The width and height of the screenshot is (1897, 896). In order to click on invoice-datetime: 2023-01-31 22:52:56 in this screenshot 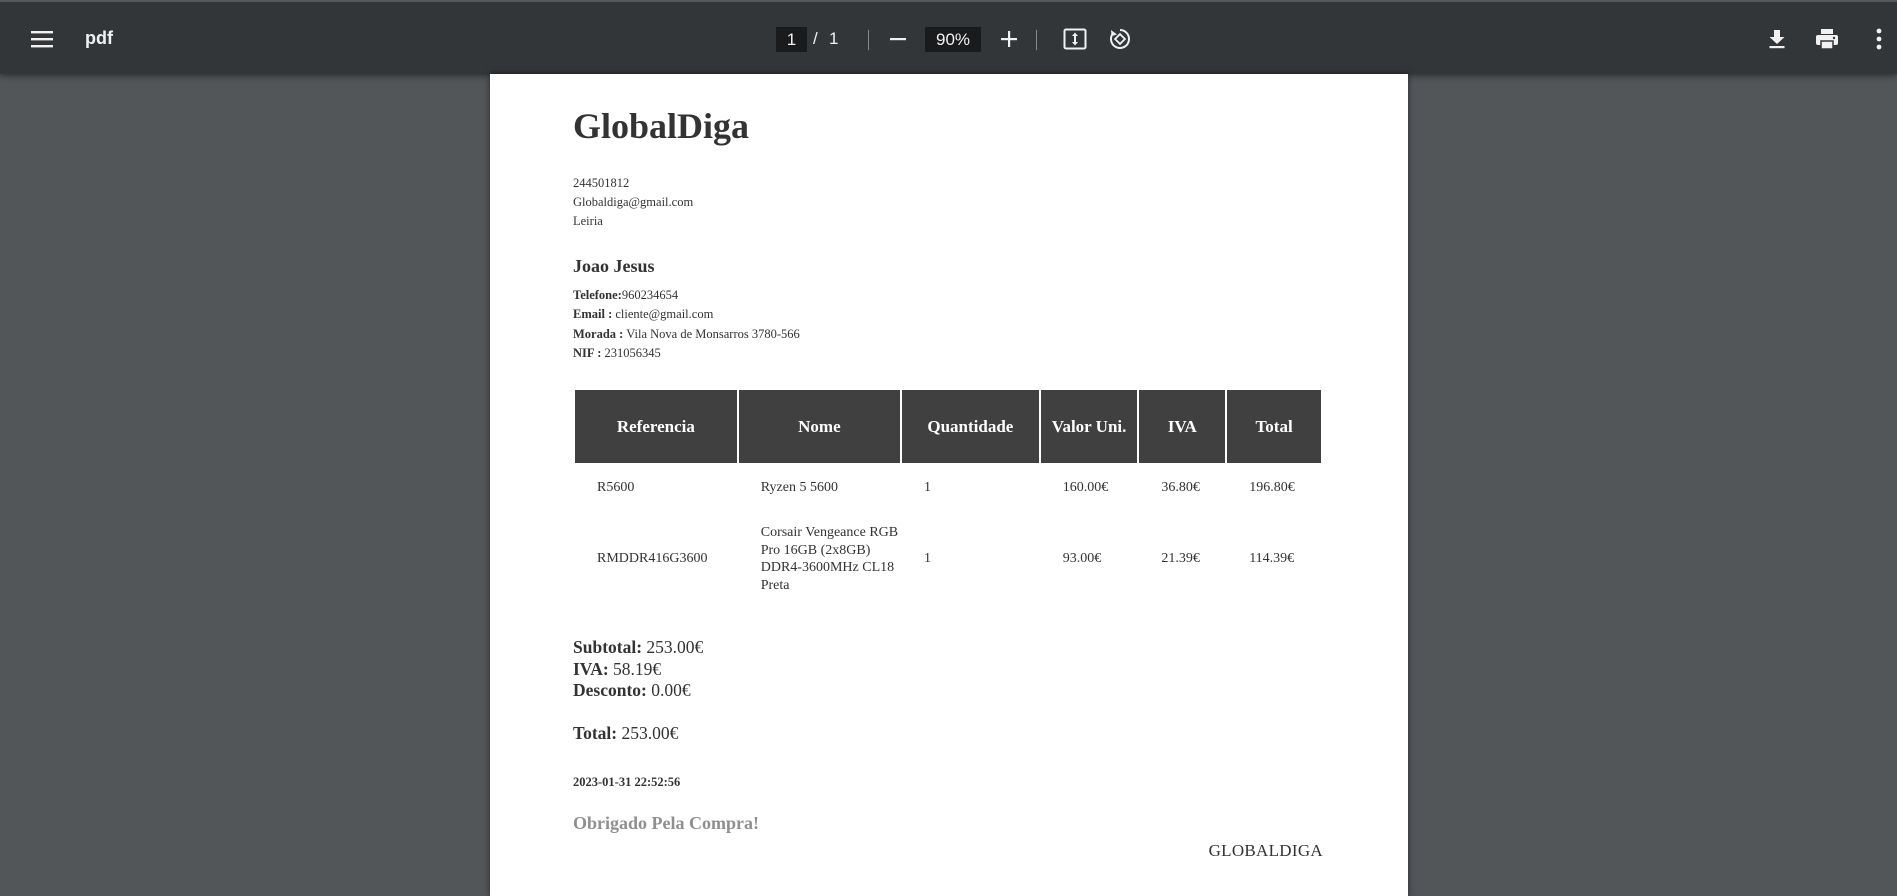, I will do `click(627, 782)`.